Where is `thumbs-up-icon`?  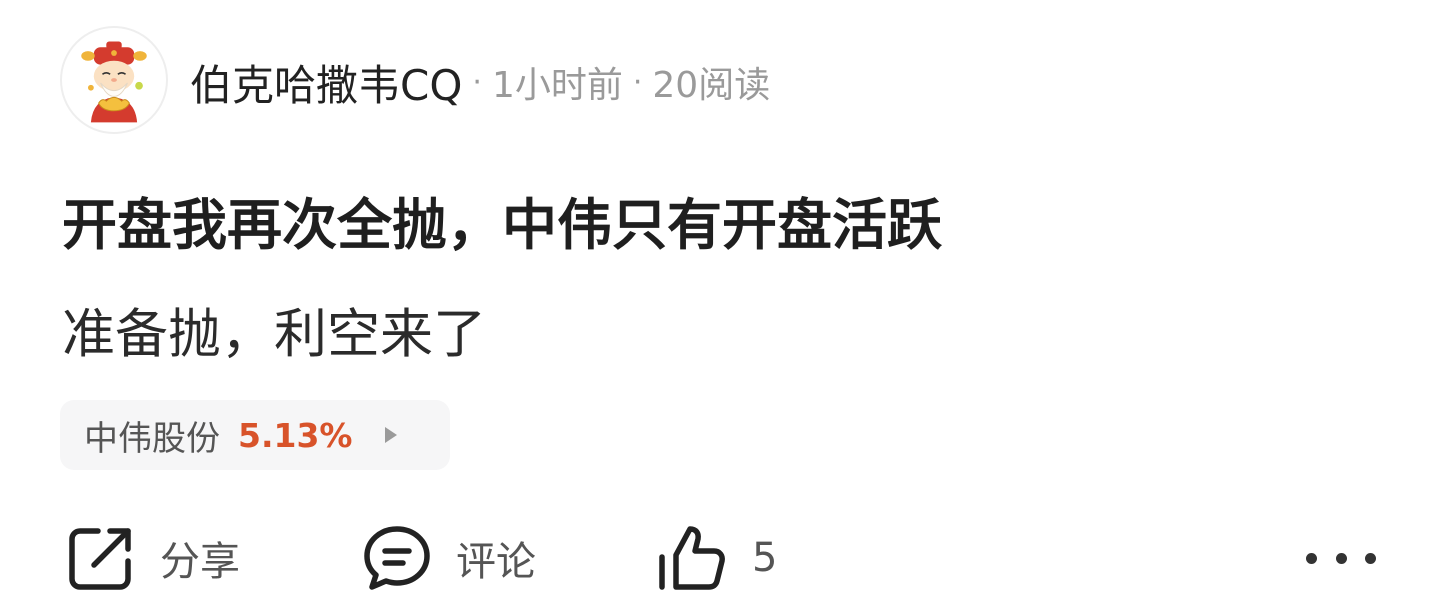
thumbs-up-icon is located at coordinates (692, 558).